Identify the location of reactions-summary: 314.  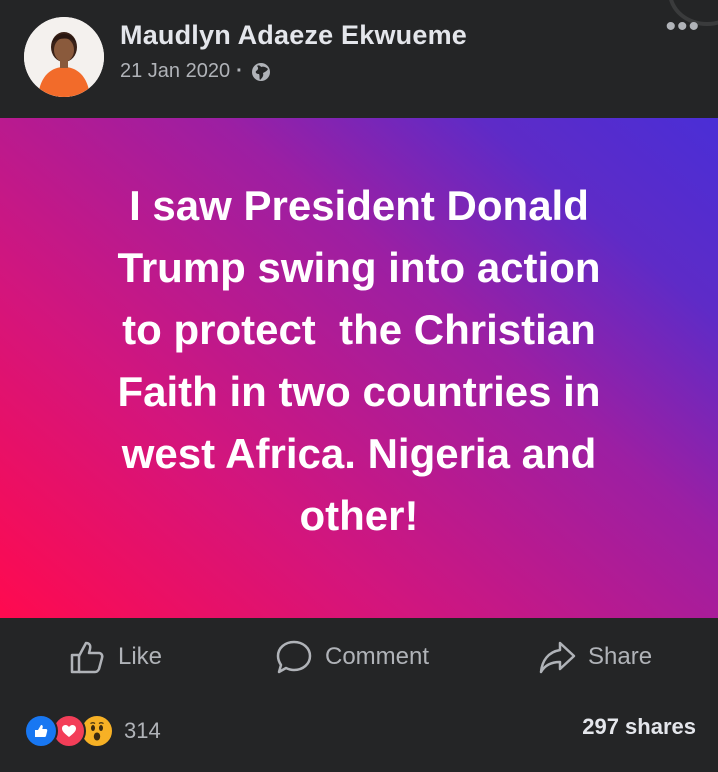
(92, 731).